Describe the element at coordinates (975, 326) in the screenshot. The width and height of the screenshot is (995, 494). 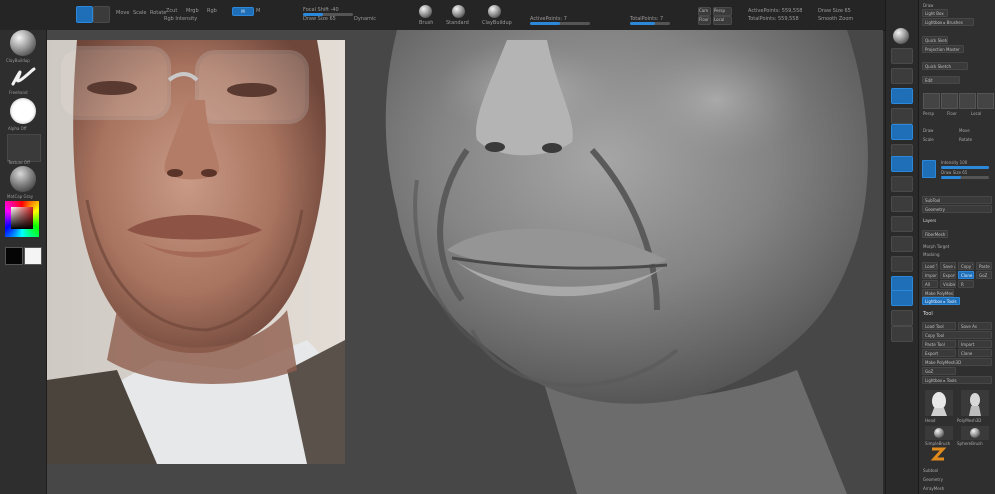
I see `tool-save-button: Save As` at that location.